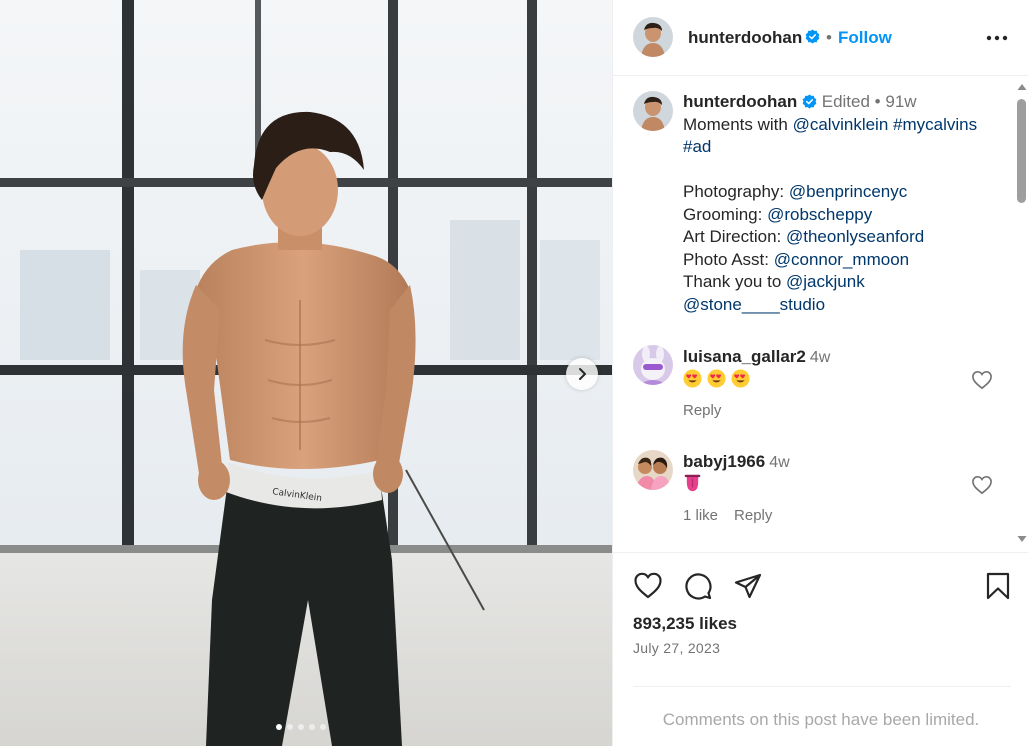 The image size is (1028, 746). Describe the element at coordinates (653, 111) in the screenshot. I see `caption-author-avatar` at that location.